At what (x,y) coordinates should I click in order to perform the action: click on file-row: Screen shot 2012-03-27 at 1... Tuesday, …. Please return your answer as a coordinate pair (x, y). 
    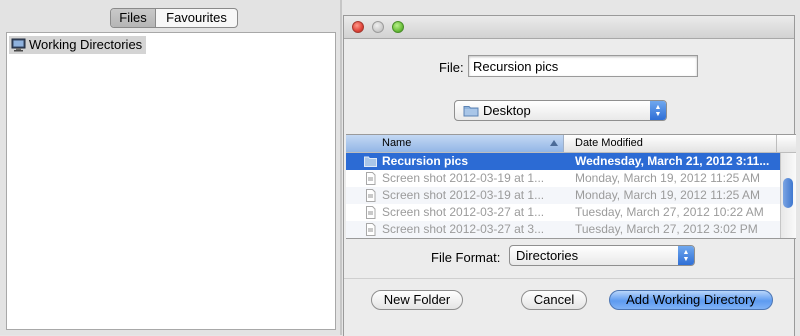
    Looking at the image, I should click on (563, 212).